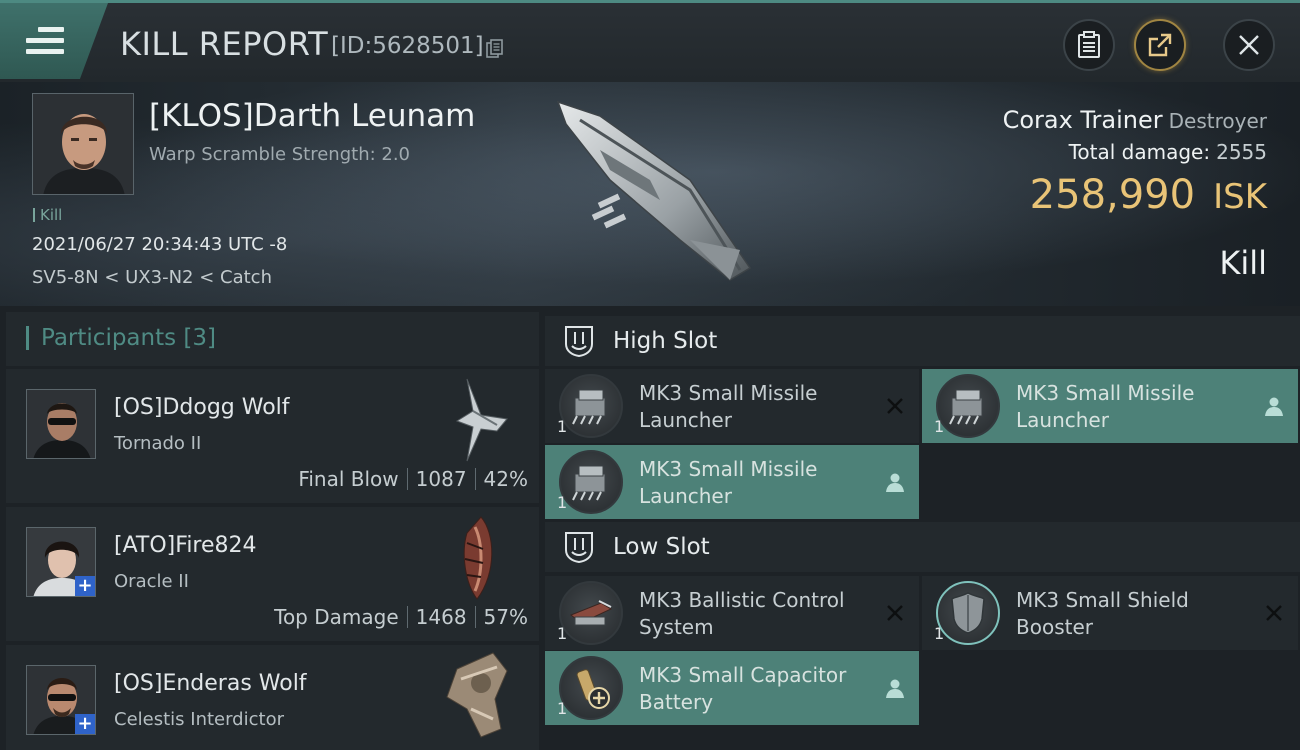 This screenshot has height=750, width=1300. What do you see at coordinates (505, 617) in the screenshot?
I see `participant-percent: 57%` at bounding box center [505, 617].